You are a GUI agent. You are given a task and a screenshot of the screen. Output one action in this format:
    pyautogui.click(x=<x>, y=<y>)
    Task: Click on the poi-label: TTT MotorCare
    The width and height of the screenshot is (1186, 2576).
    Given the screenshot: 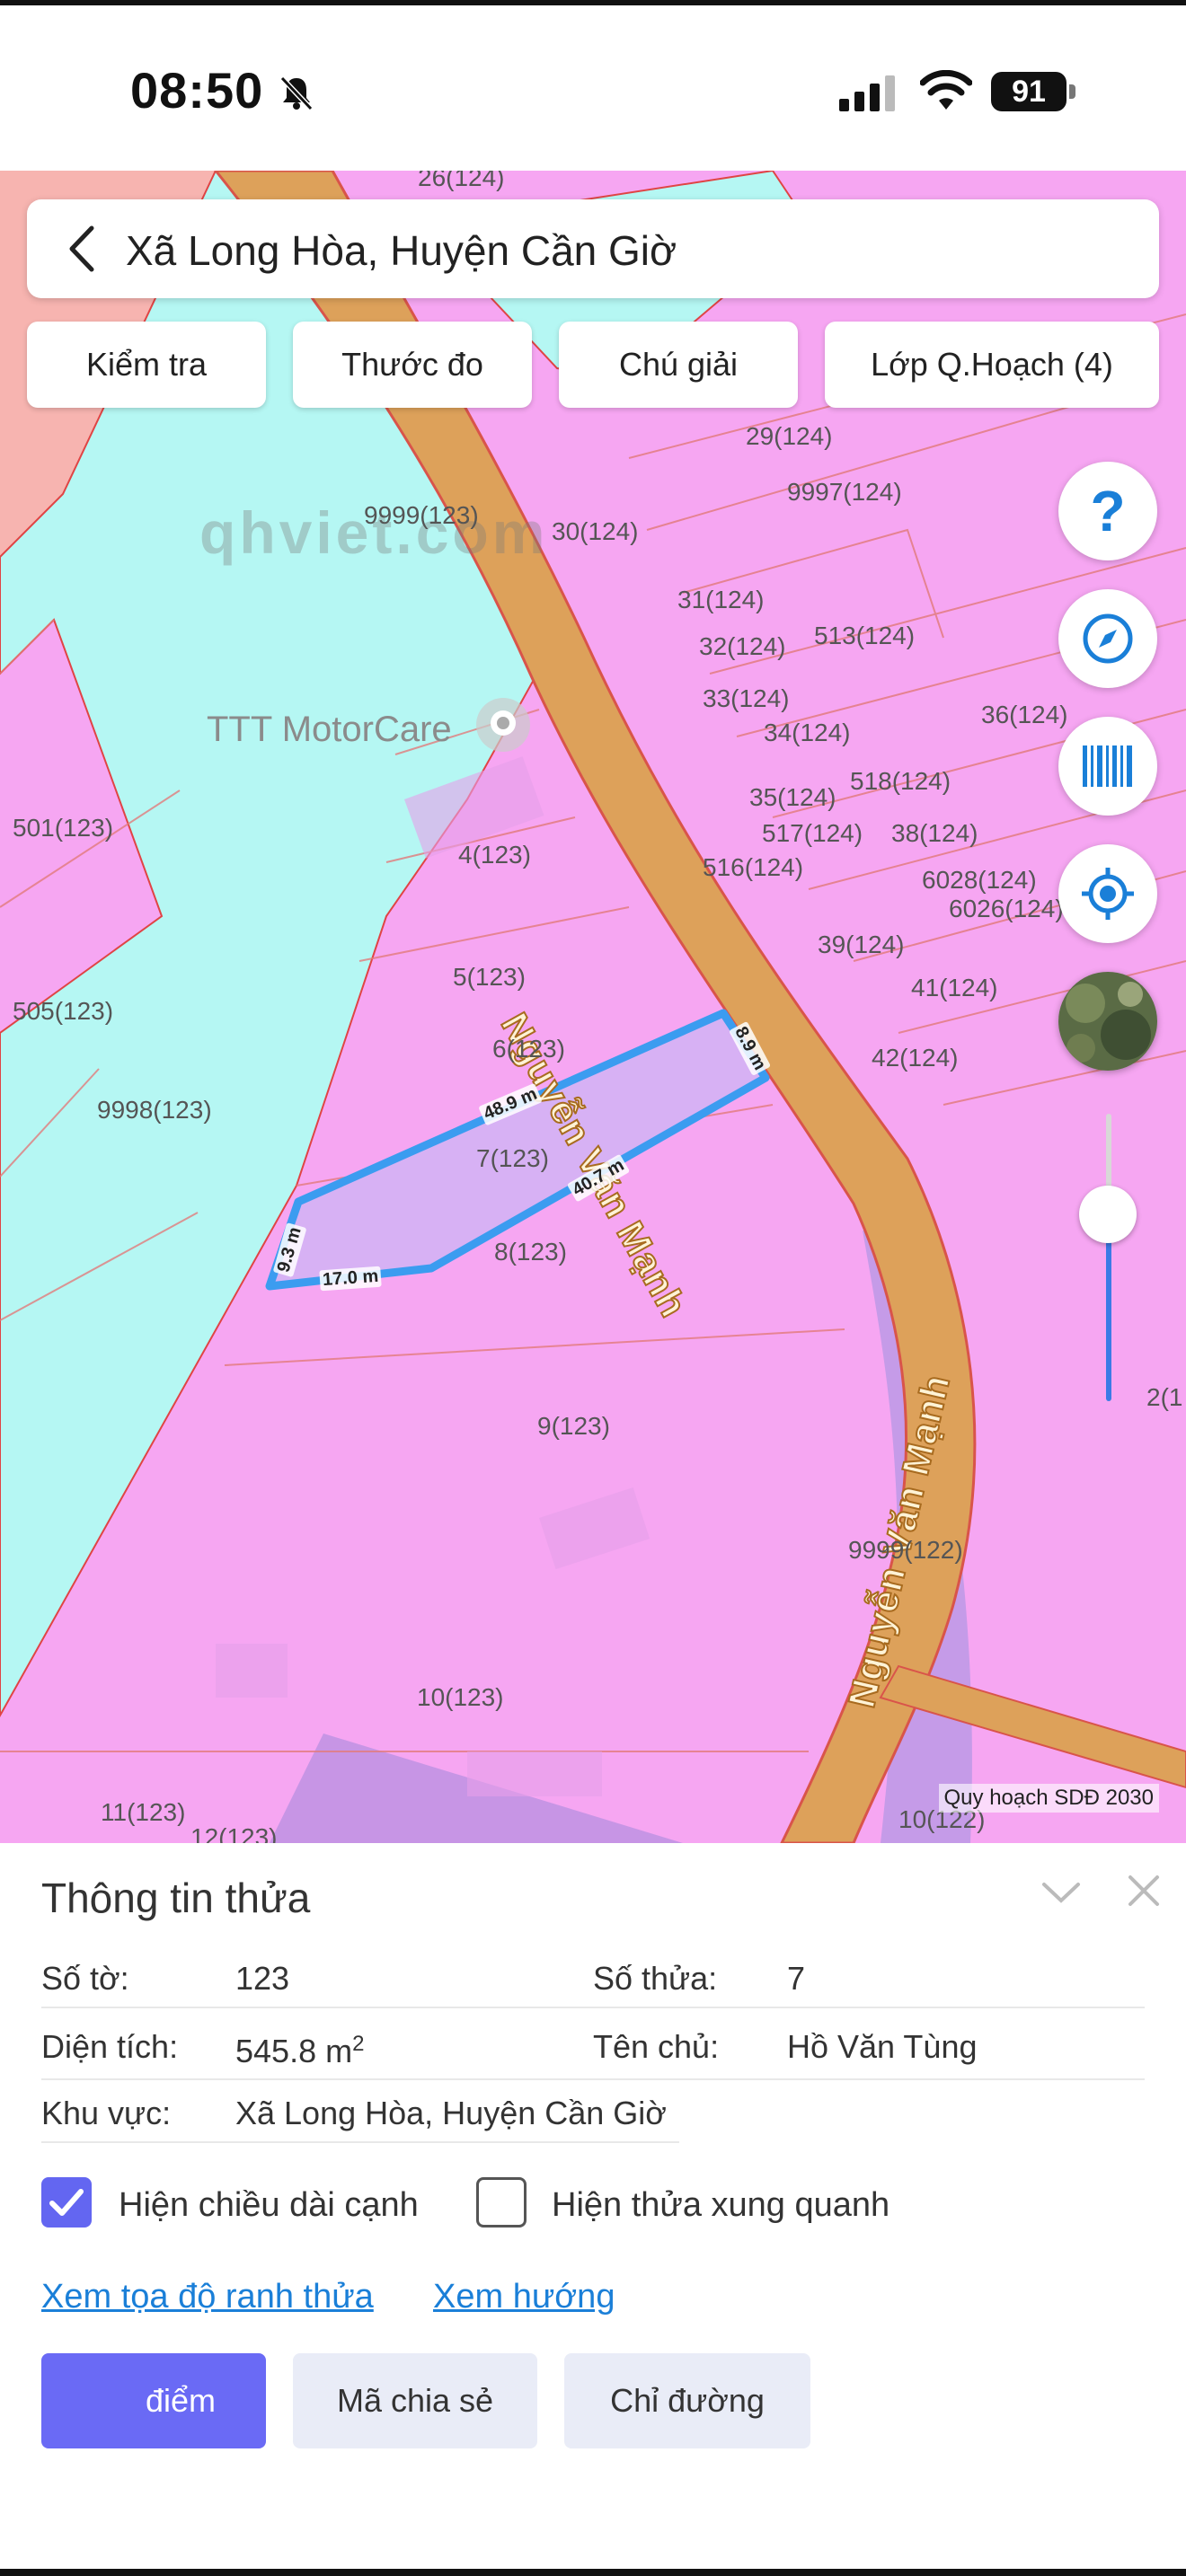 What is the action you would take?
    pyautogui.click(x=329, y=730)
    